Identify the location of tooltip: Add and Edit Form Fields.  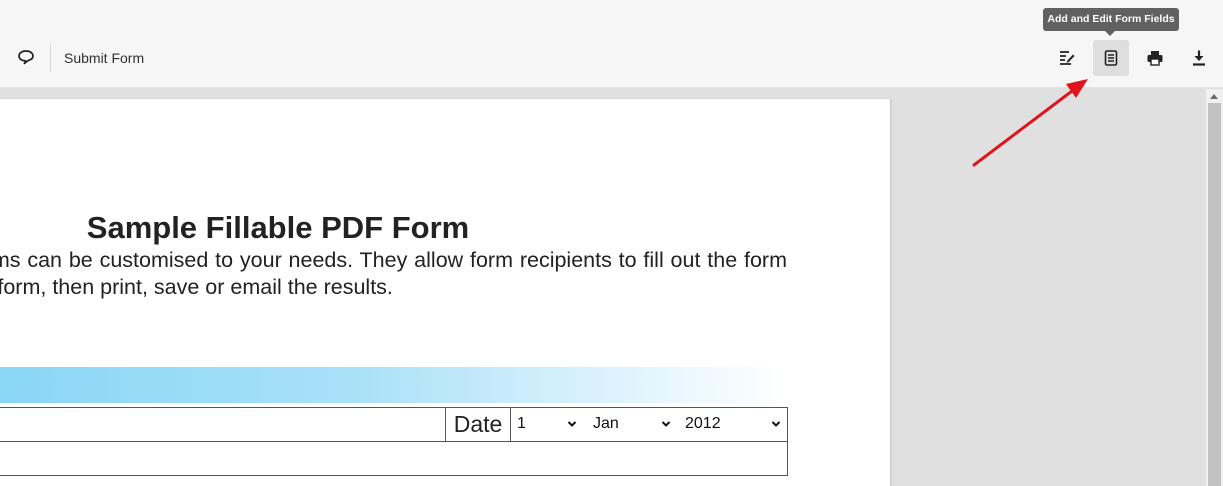
(1111, 19).